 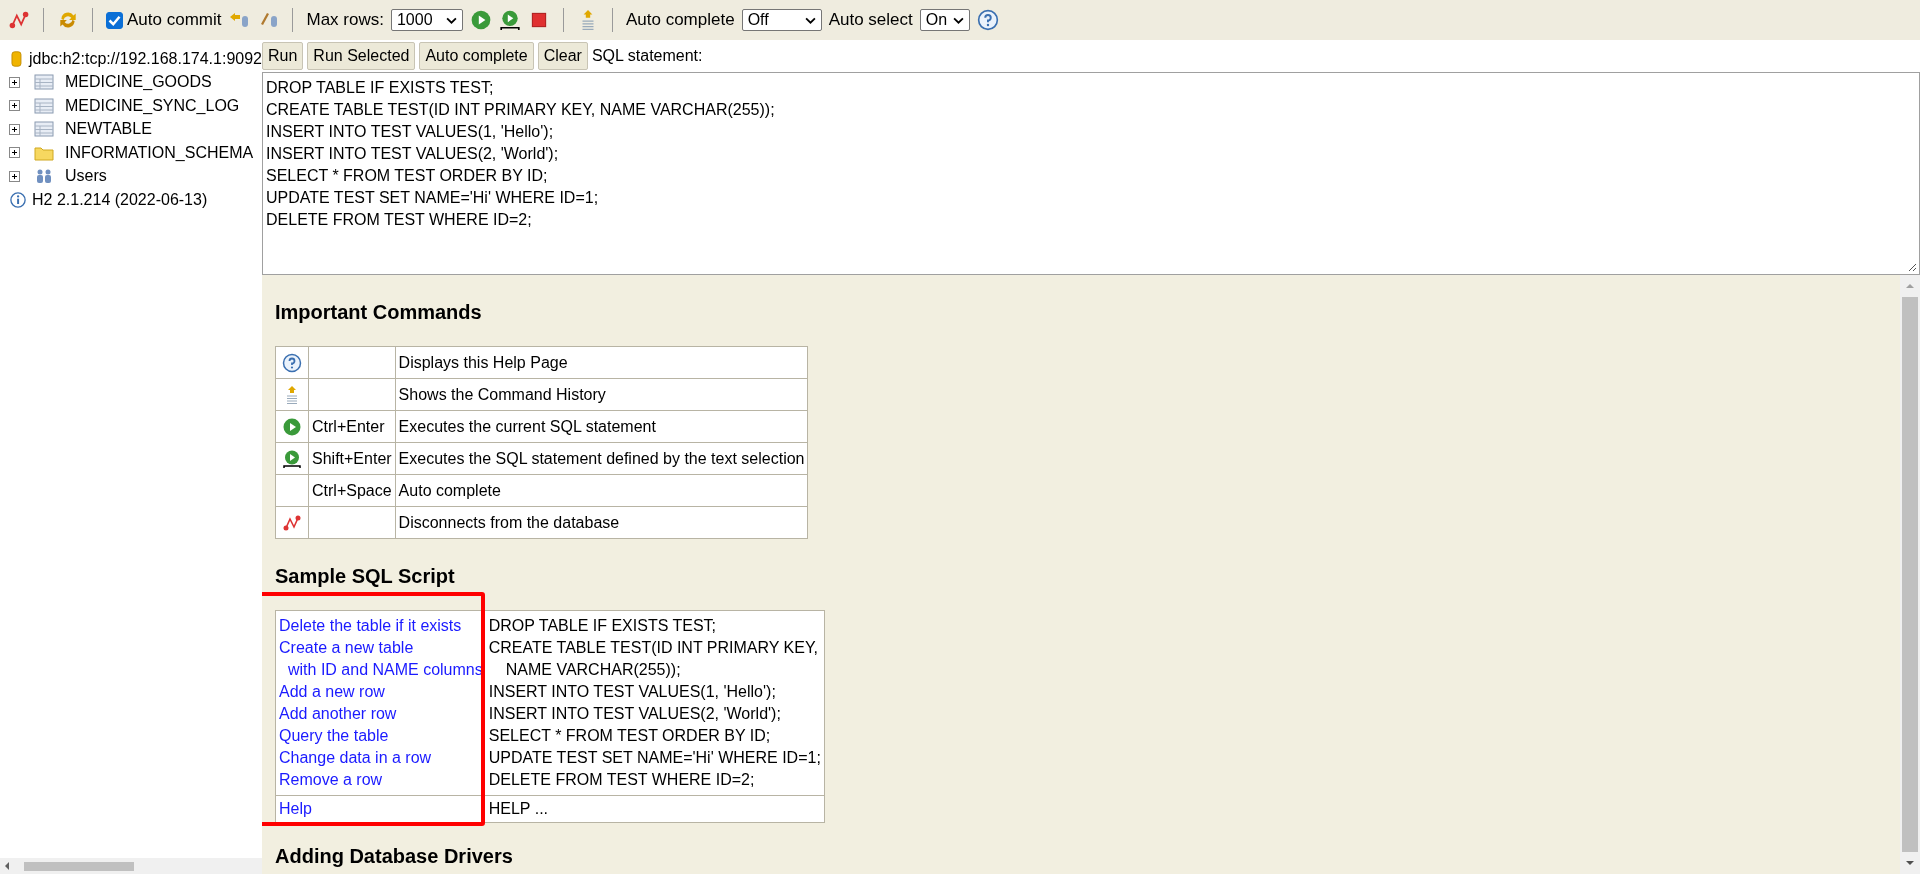 What do you see at coordinates (86, 176) in the screenshot?
I see `tree-item: Users` at bounding box center [86, 176].